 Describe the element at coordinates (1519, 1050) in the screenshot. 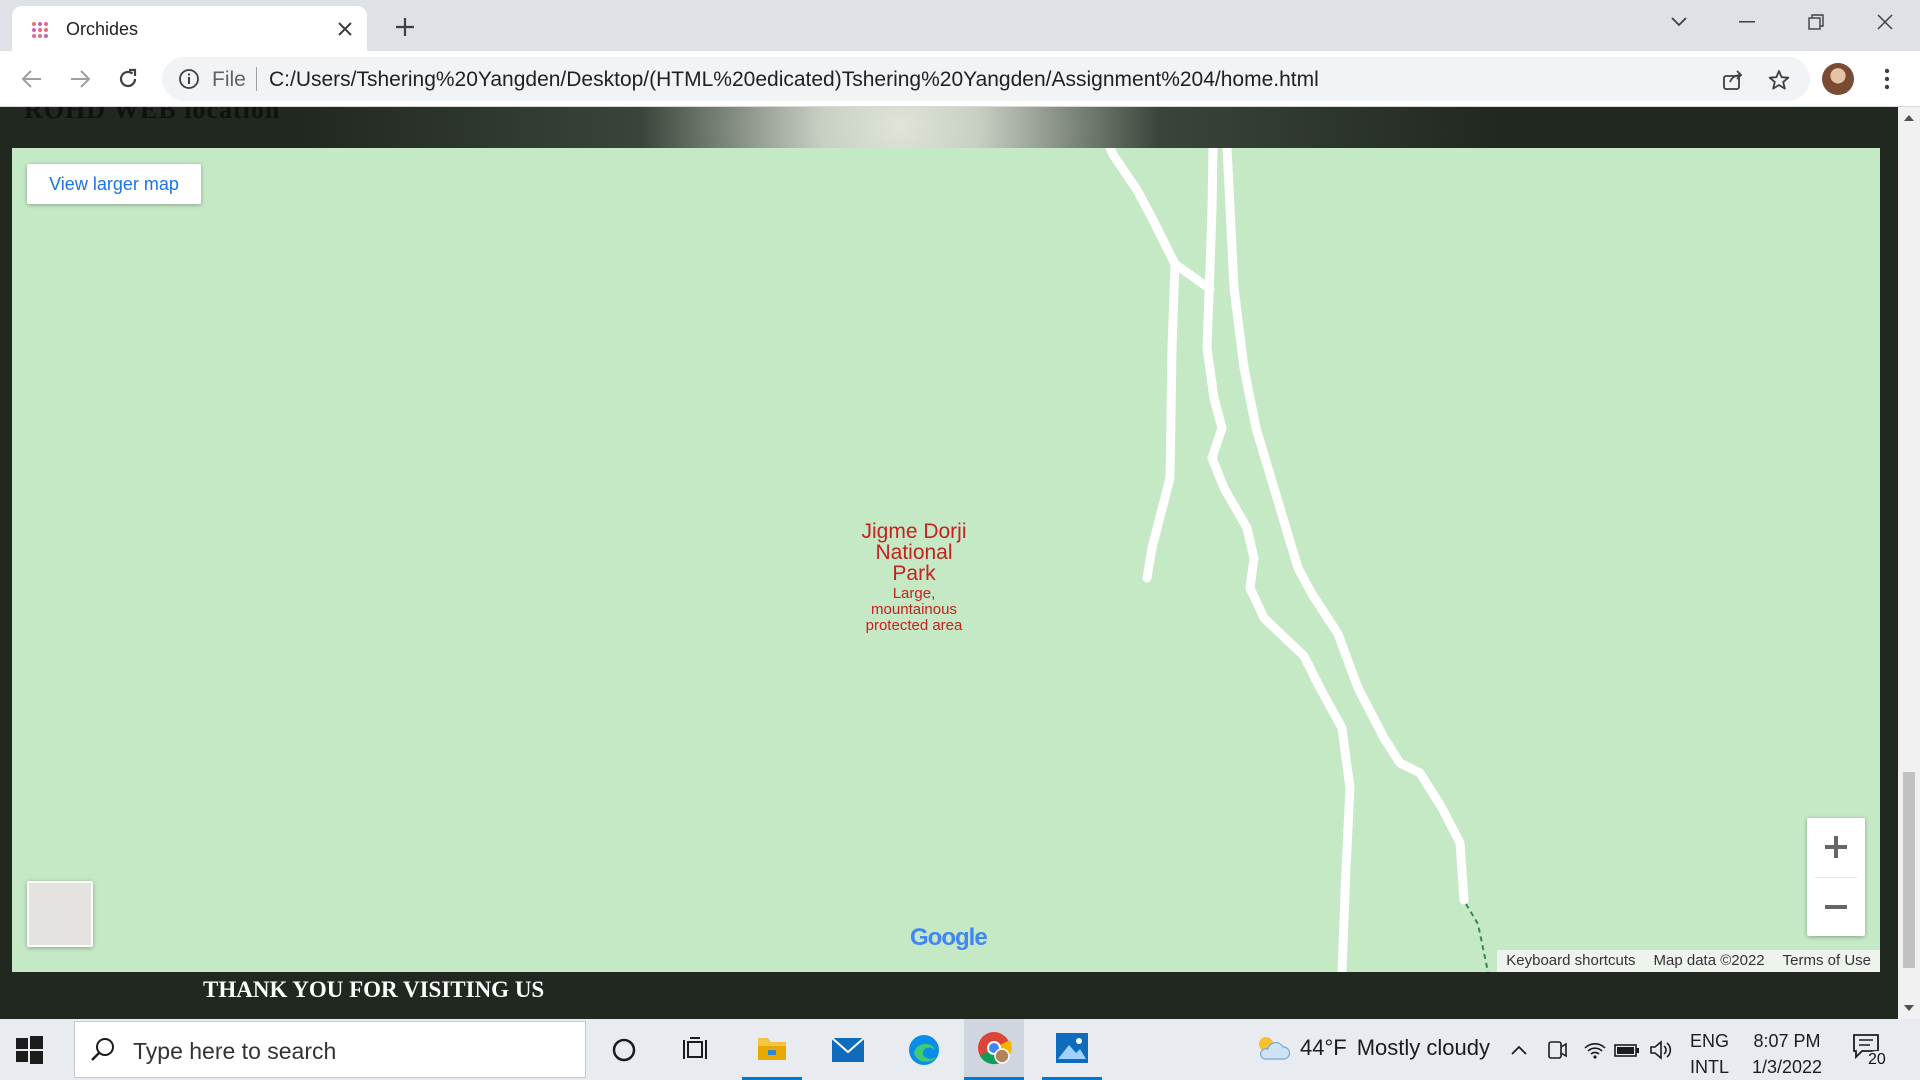

I see `show-hidden-icons-chevron-icon` at that location.